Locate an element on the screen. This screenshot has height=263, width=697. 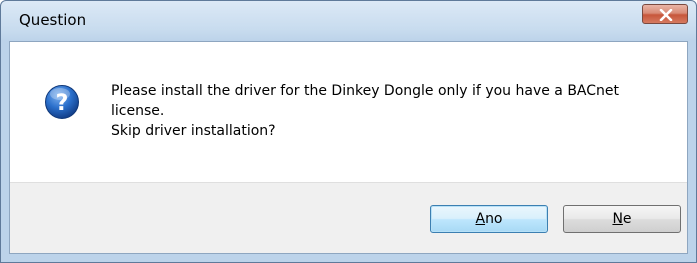
no-button: Ne is located at coordinates (622, 219).